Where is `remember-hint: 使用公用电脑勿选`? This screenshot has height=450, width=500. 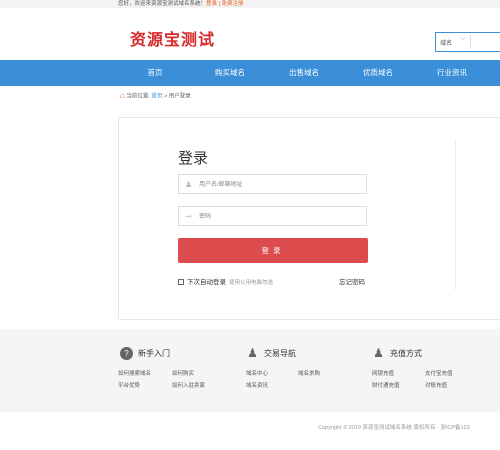
remember-hint: 使用公用电脑勿选 is located at coordinates (251, 283).